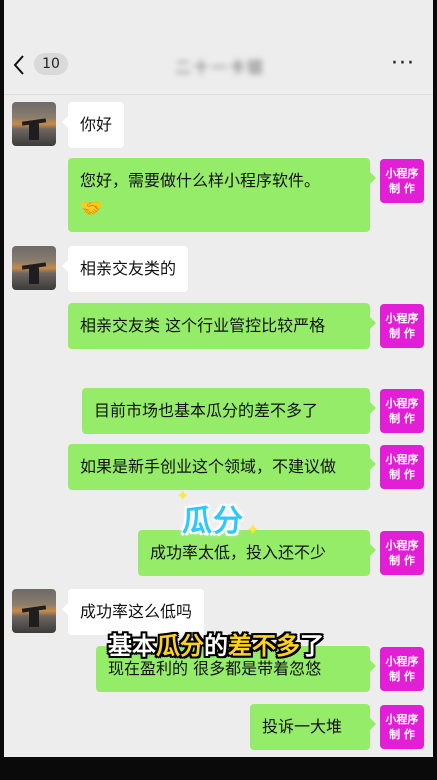 The width and height of the screenshot is (437, 780). What do you see at coordinates (18, 65) in the screenshot?
I see `chevron-left-icon` at bounding box center [18, 65].